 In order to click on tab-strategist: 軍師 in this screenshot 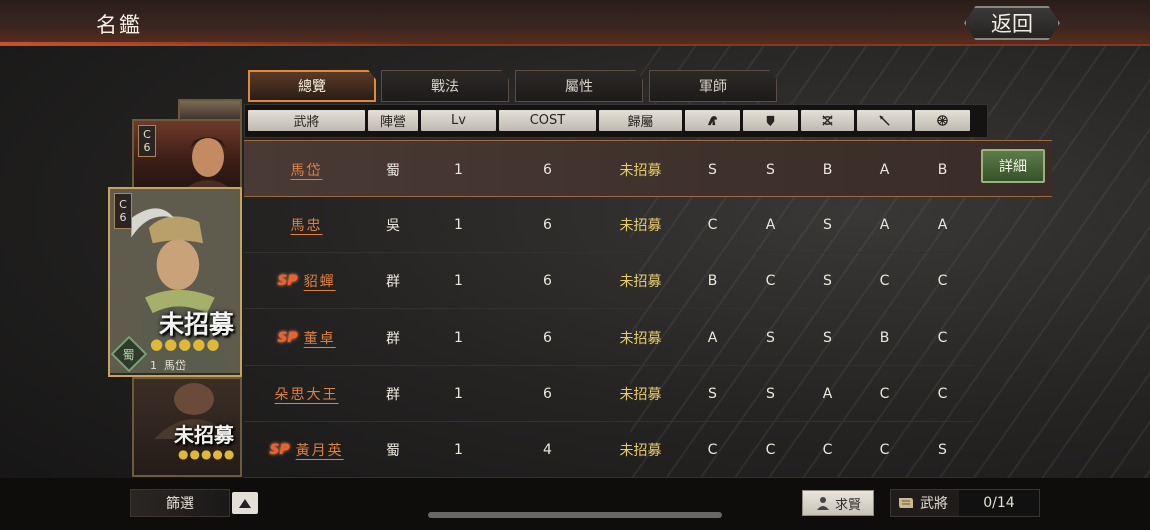, I will do `click(713, 86)`.